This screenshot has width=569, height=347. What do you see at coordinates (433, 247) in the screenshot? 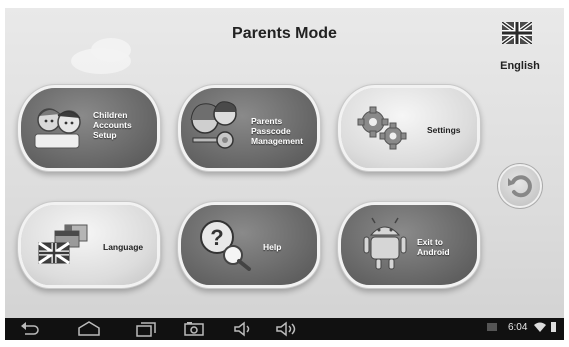
I see `exit-to-android-label: Exit to Android` at bounding box center [433, 247].